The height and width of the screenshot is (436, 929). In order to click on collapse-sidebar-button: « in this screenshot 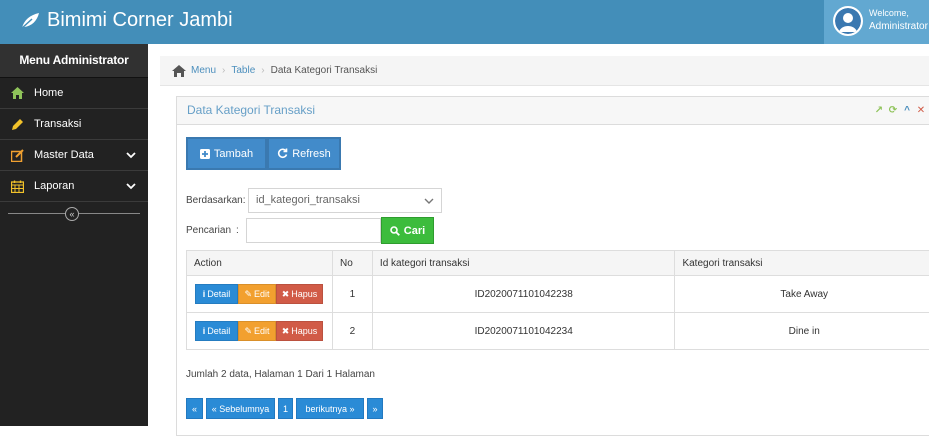, I will do `click(72, 214)`.